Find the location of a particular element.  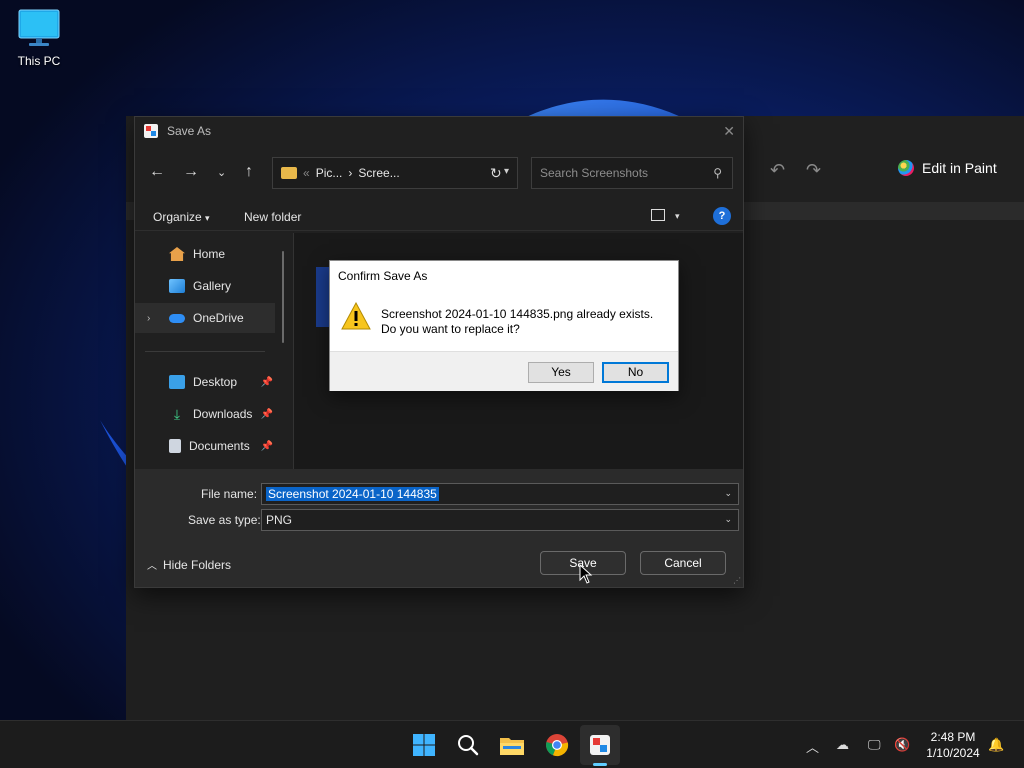

paint-palette-icon is located at coordinates (906, 168).